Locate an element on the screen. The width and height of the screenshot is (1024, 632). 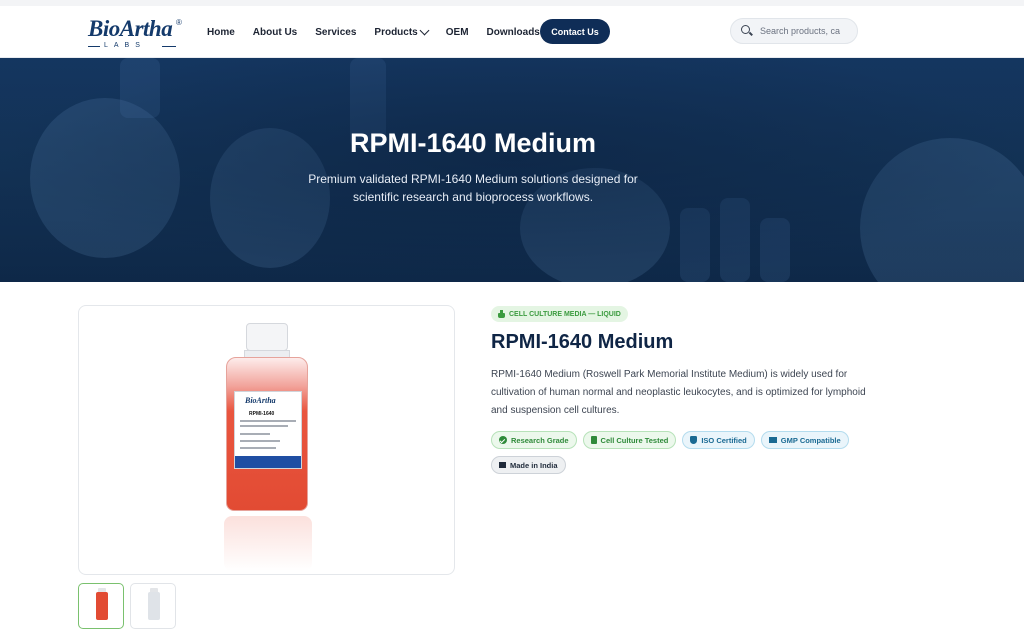
shield-icon is located at coordinates (694, 440).